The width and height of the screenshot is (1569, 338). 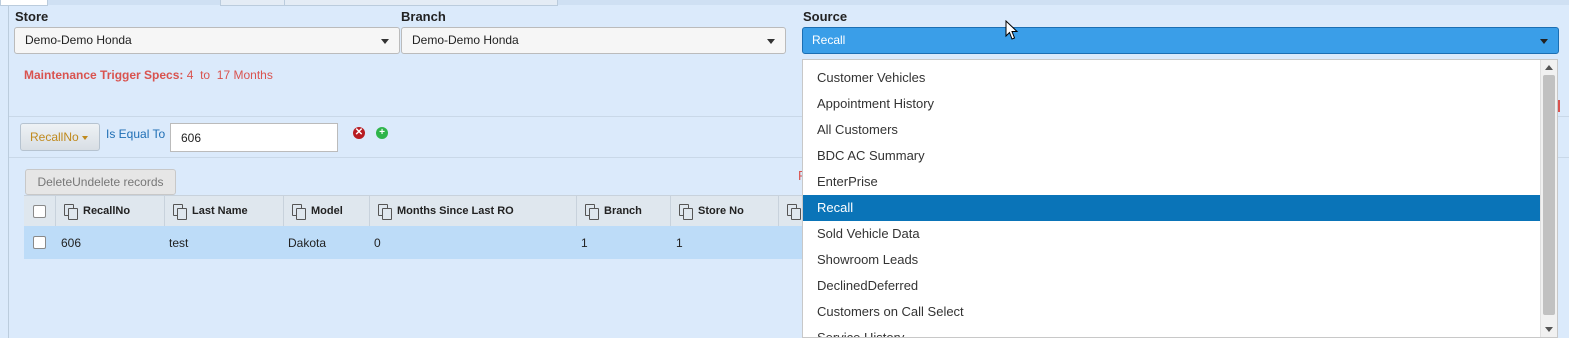 I want to click on dropdown-option: Appointment History, so click(x=1172, y=104).